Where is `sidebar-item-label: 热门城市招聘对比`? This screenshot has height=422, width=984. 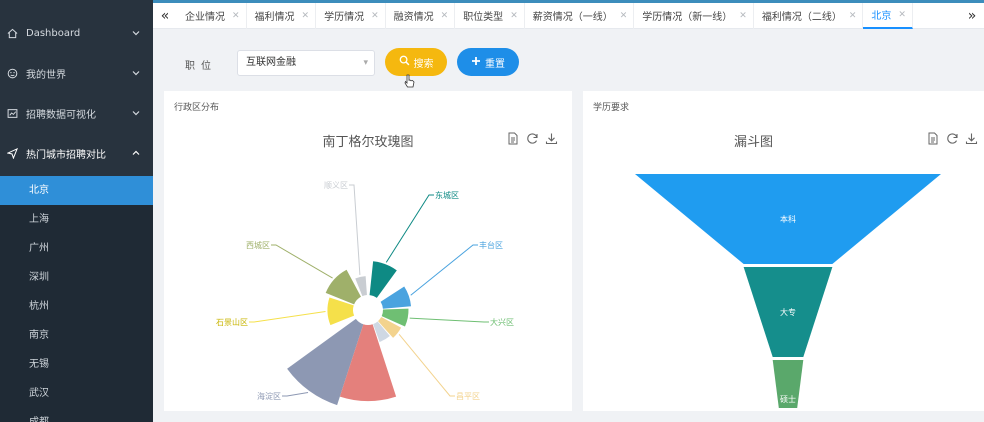 sidebar-item-label: 热门城市招聘对比 is located at coordinates (66, 155).